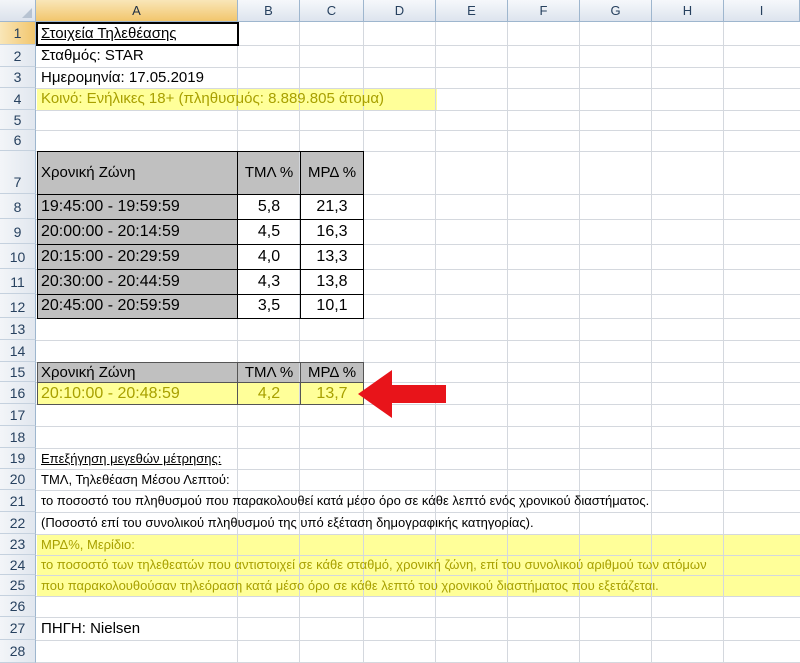  I want to click on cell-a23-mrd-title: ΜΡΔ%, Μερίδιο:, so click(88, 545).